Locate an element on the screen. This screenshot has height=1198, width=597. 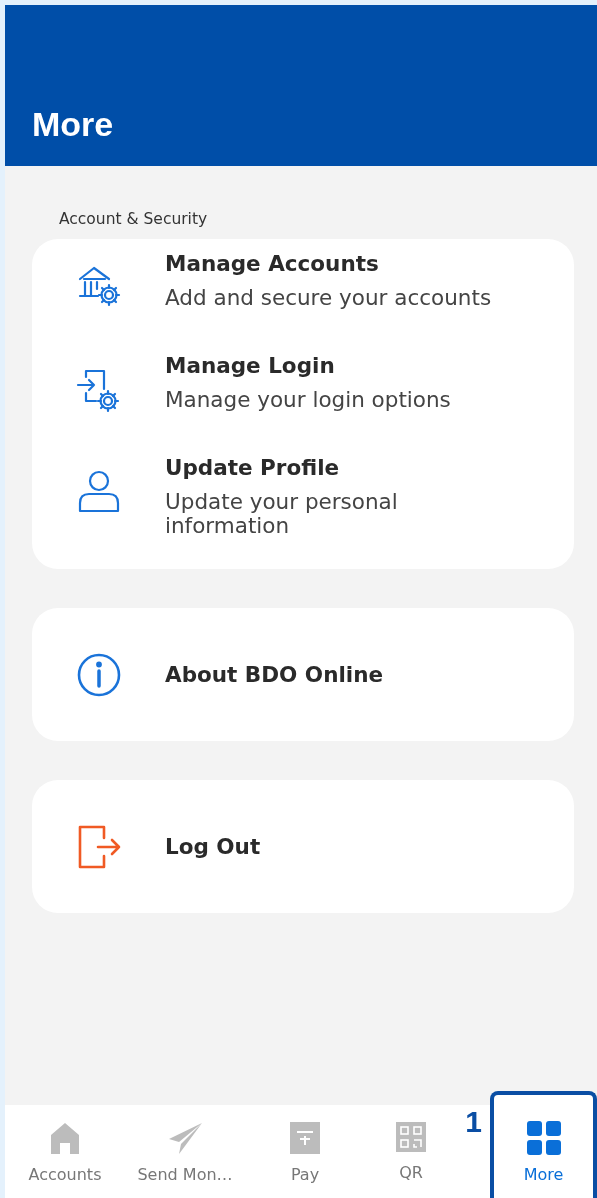
callout-number: 1 is located at coordinates (473, 1122).